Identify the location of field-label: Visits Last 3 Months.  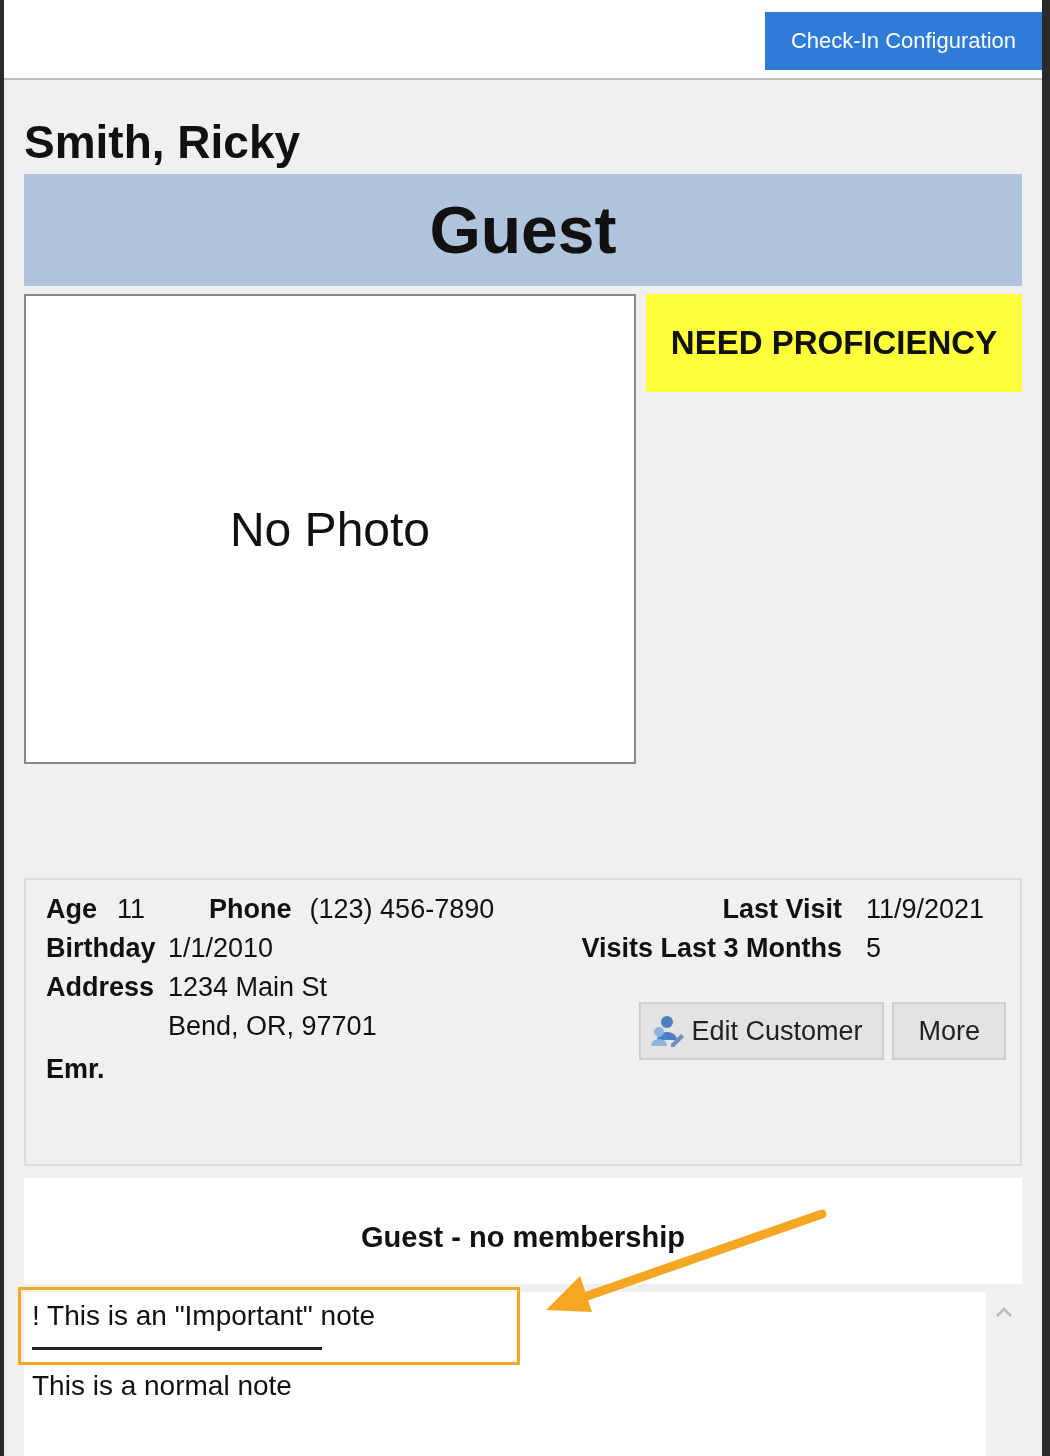
(711, 948).